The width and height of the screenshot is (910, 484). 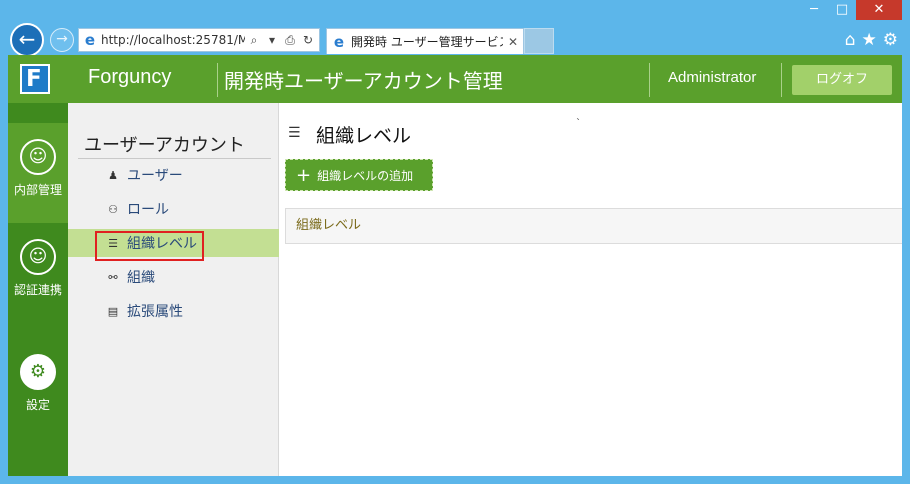 What do you see at coordinates (38, 372) in the screenshot?
I see `gear-icon: ⚙` at bounding box center [38, 372].